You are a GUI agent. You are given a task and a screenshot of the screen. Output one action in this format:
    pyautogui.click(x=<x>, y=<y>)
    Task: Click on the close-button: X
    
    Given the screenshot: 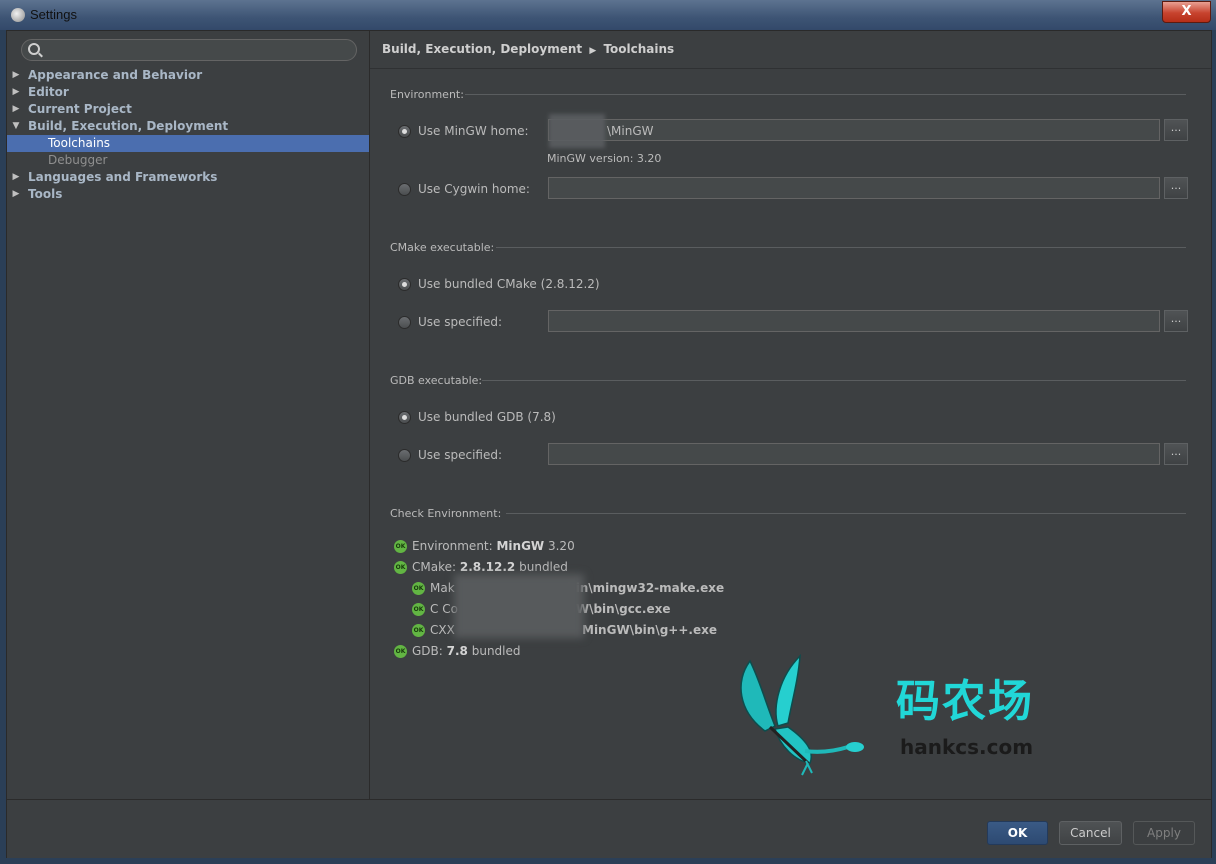 What is the action you would take?
    pyautogui.click(x=1186, y=12)
    